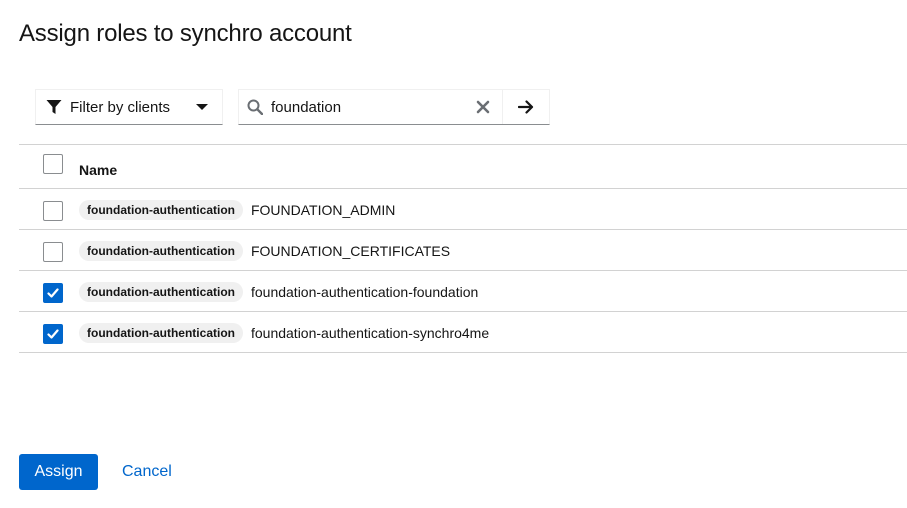 Image resolution: width=907 pixels, height=508 pixels. I want to click on caret-down-icon, so click(202, 107).